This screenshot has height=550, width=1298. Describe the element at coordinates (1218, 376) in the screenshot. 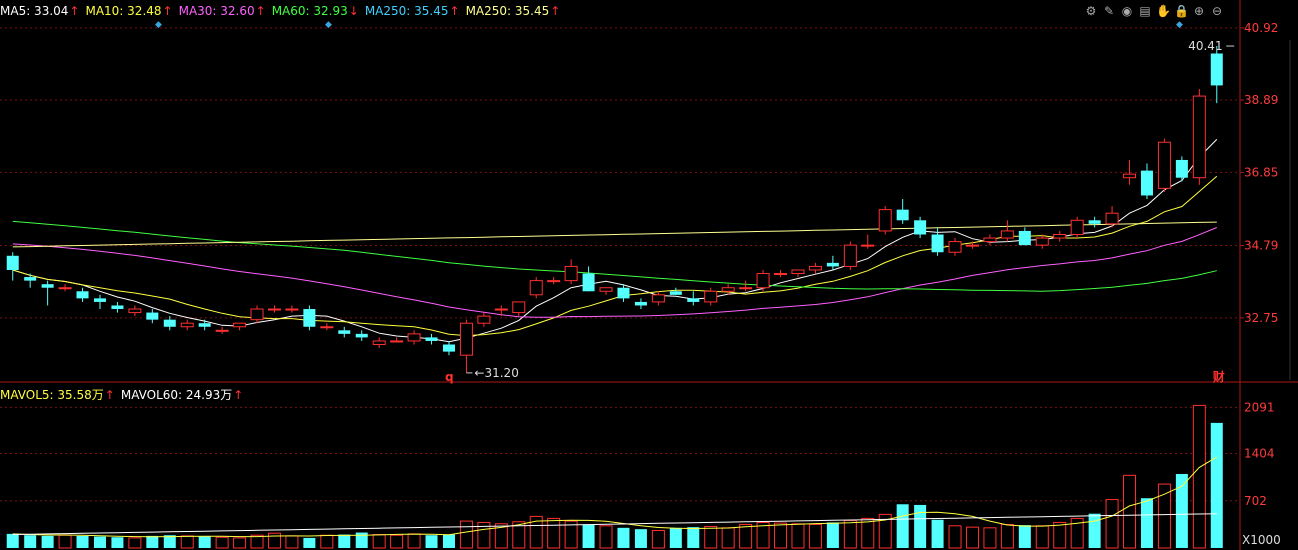

I see `event-flag-label: 财` at that location.